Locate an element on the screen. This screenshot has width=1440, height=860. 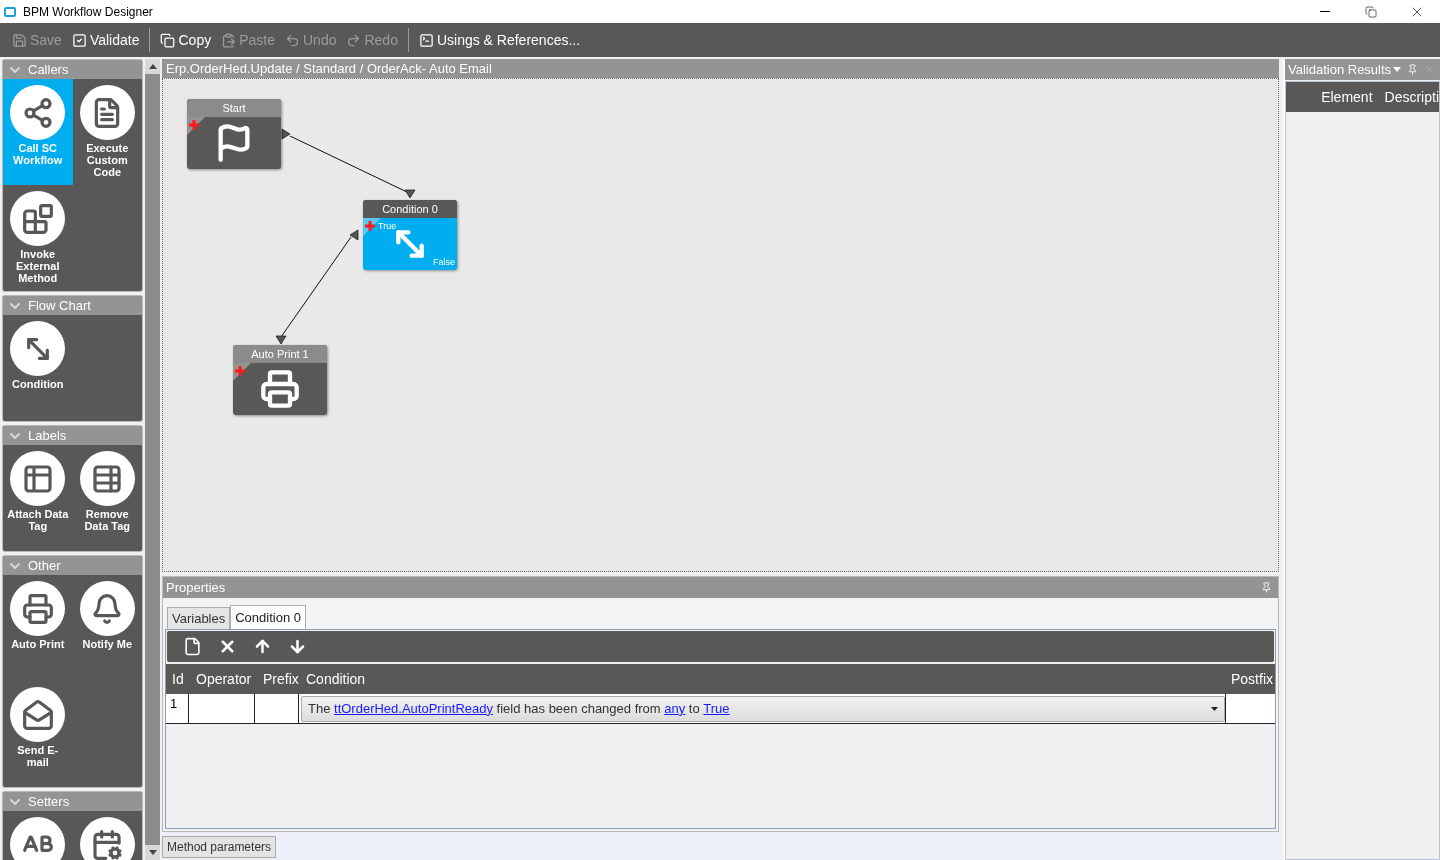
column-header: Descripti is located at coordinates (1411, 97).